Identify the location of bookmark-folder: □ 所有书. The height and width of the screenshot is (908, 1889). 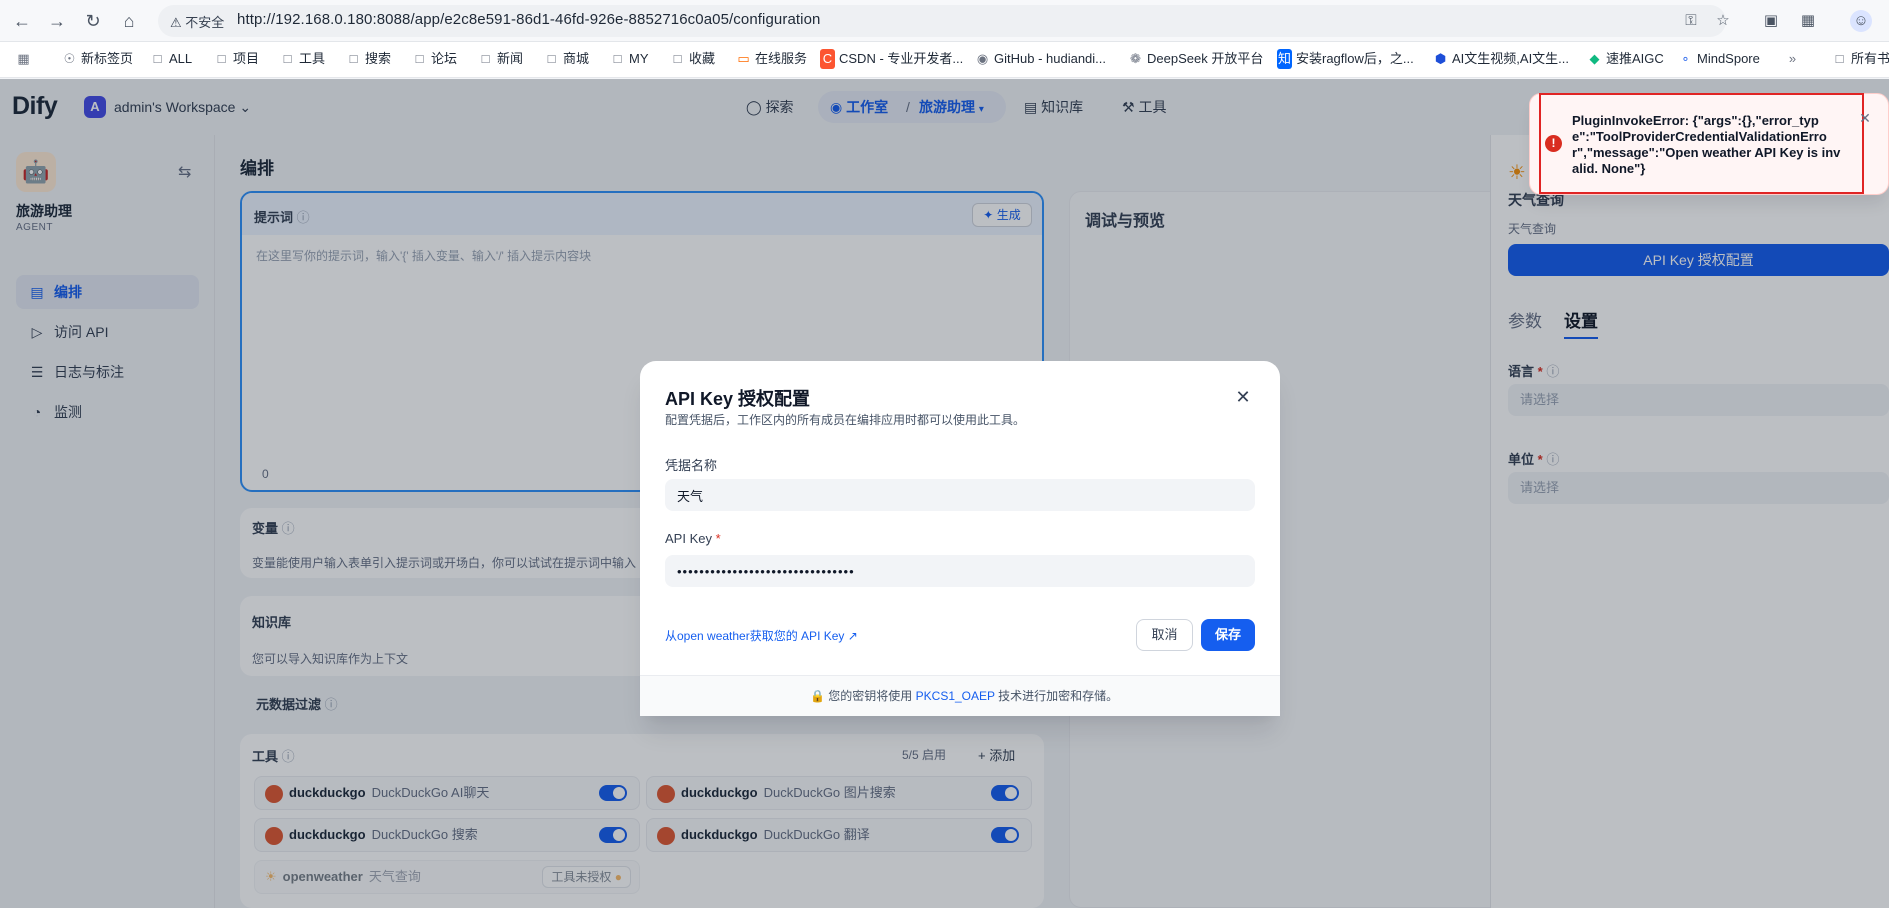
(1860, 59).